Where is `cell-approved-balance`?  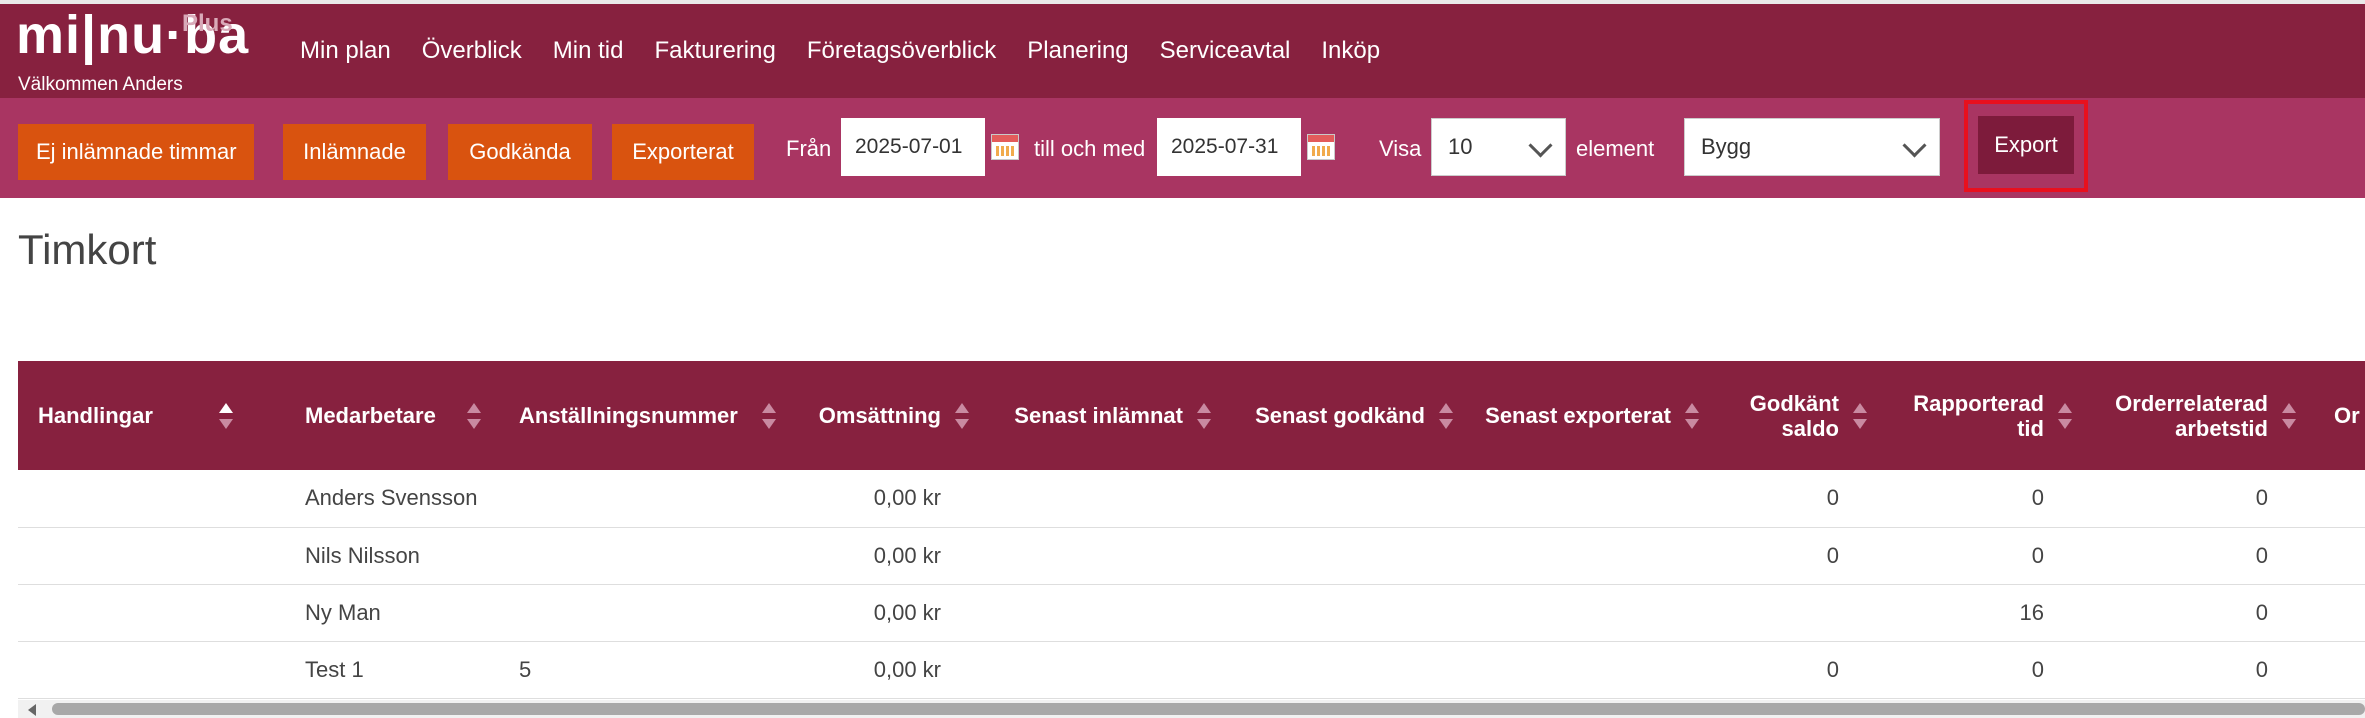 cell-approved-balance is located at coordinates (1801, 613).